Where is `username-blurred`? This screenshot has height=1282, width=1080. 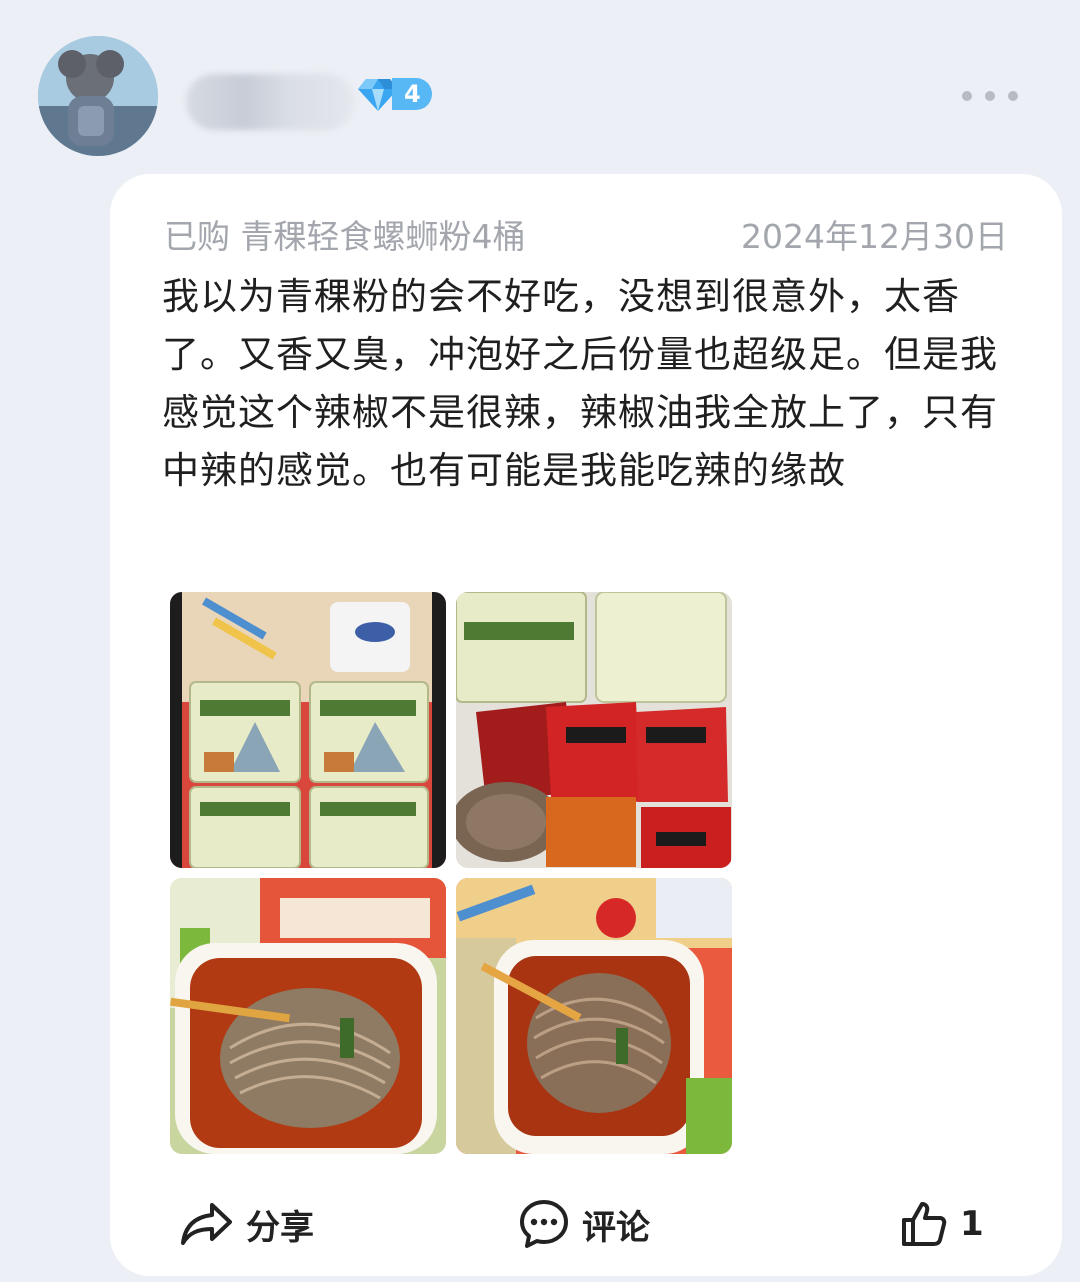
username-blurred is located at coordinates (270, 102).